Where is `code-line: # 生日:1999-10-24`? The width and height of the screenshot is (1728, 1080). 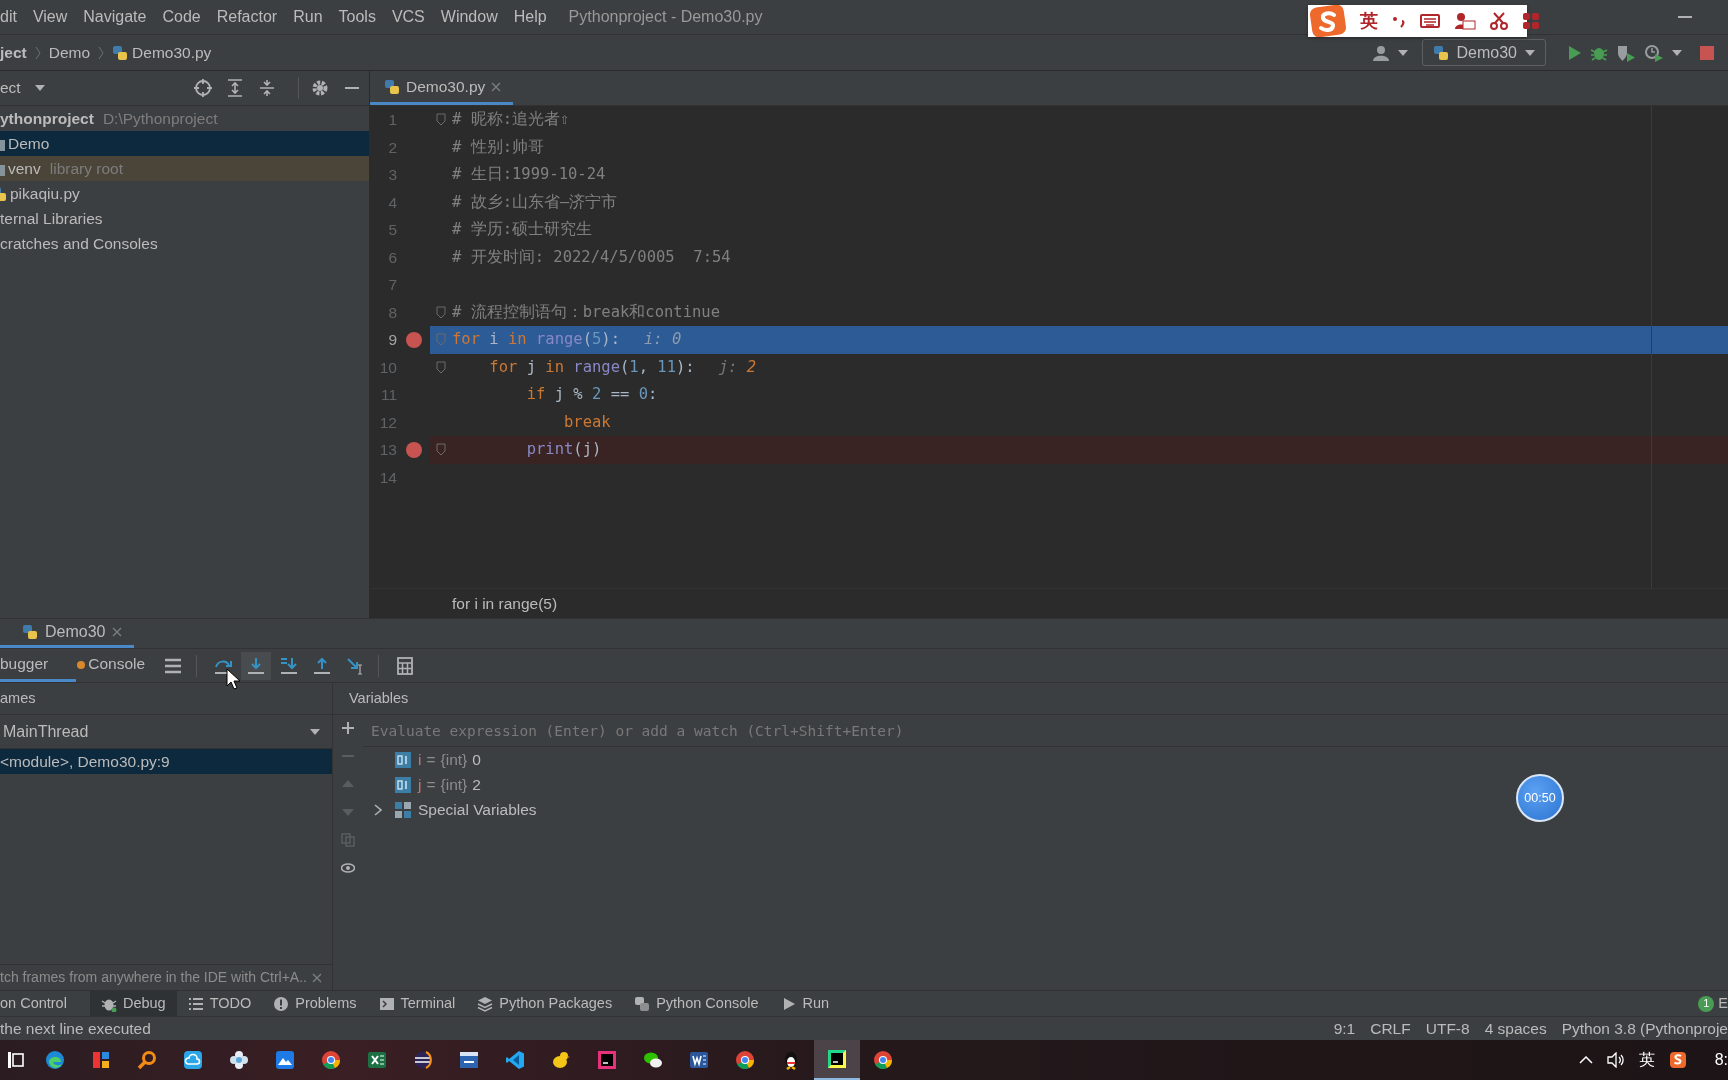 code-line: # 生日:1999-10-24 is located at coordinates (529, 175).